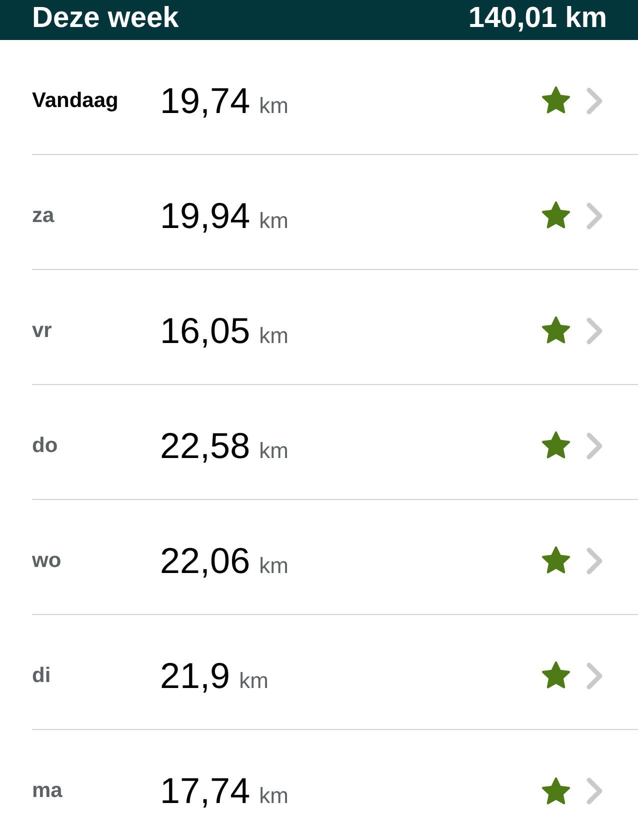  I want to click on day-label: do, so click(45, 445).